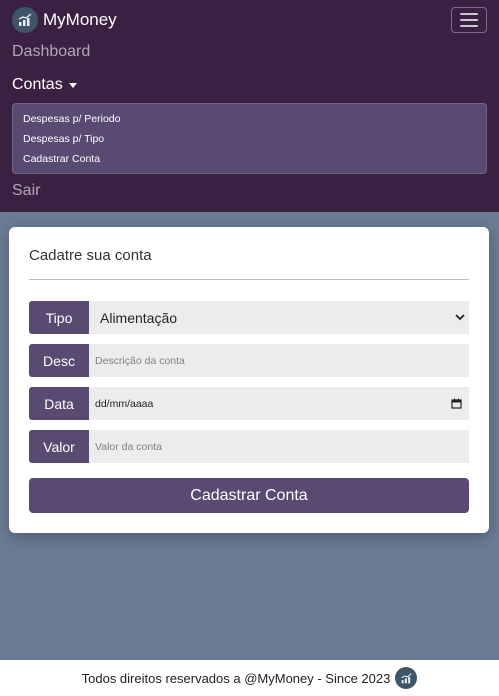 Image resolution: width=499 pixels, height=696 pixels. I want to click on nav-sair-link: Sair, so click(26, 191).